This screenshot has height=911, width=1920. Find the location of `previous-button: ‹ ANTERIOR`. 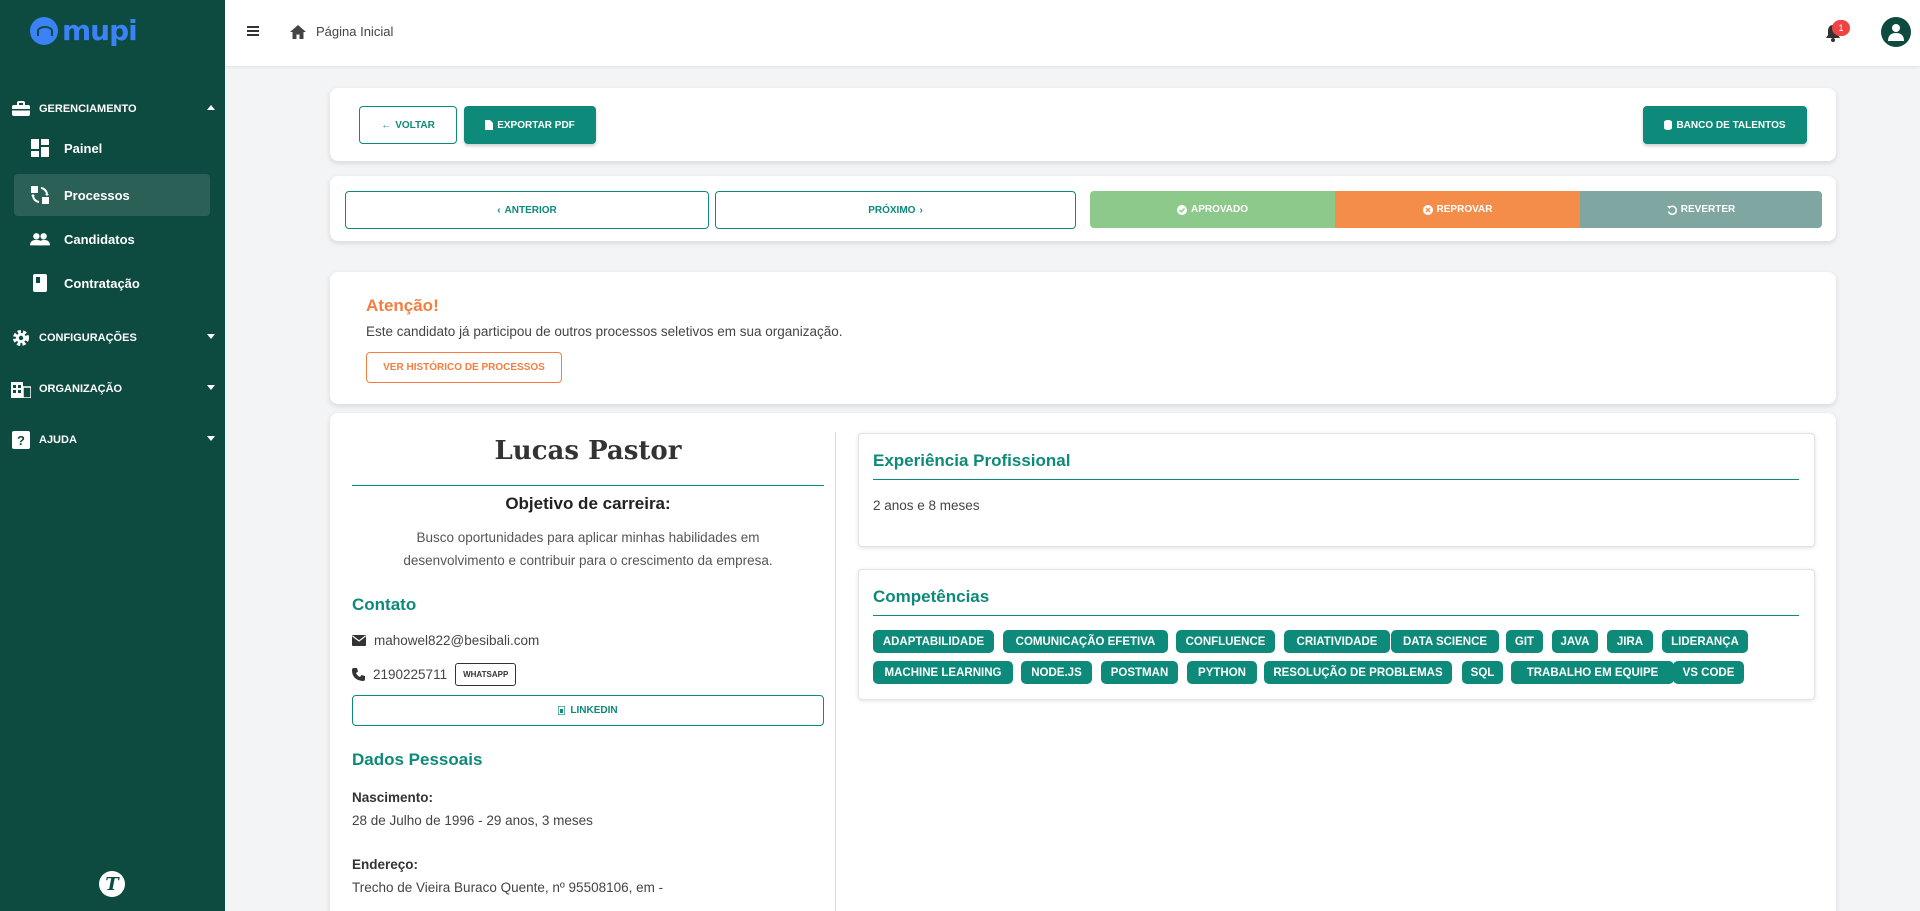

previous-button: ‹ ANTERIOR is located at coordinates (527, 210).